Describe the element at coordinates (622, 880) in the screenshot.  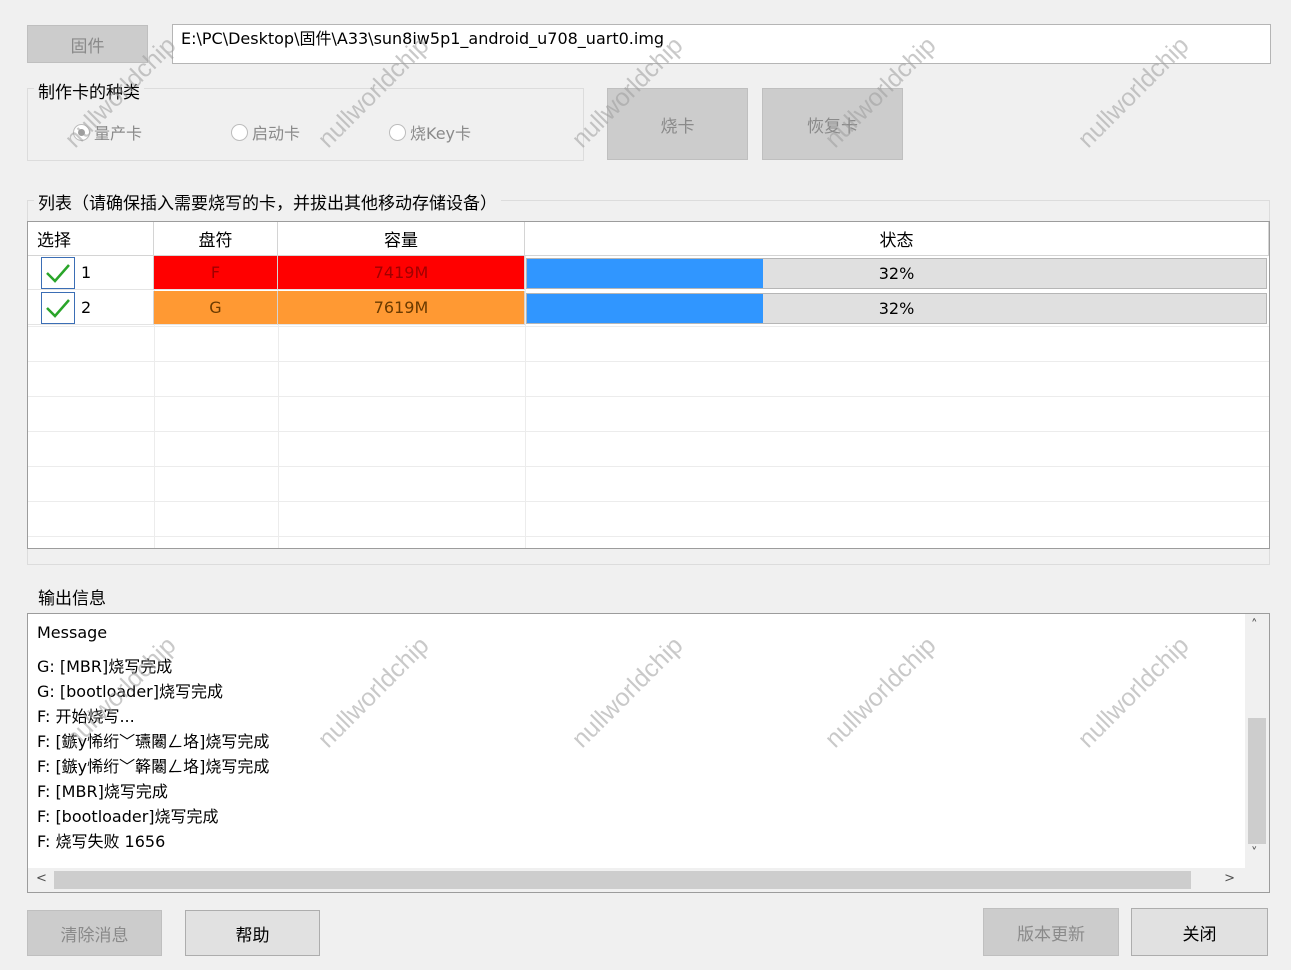
I see `horizontal-scroll-thumb` at that location.